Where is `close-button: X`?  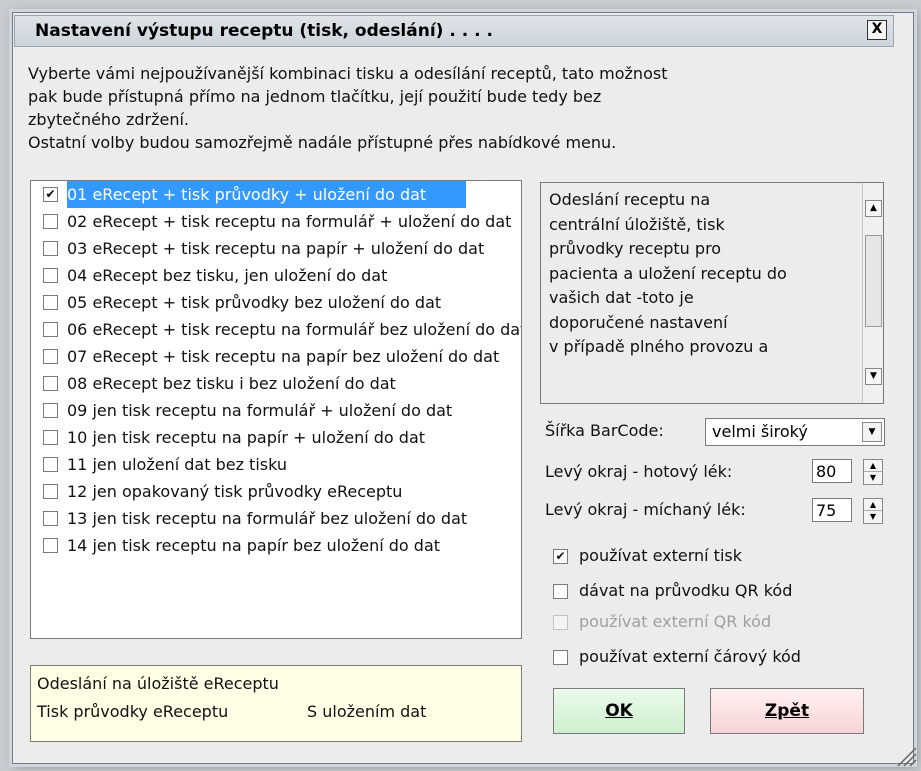
close-button: X is located at coordinates (877, 30).